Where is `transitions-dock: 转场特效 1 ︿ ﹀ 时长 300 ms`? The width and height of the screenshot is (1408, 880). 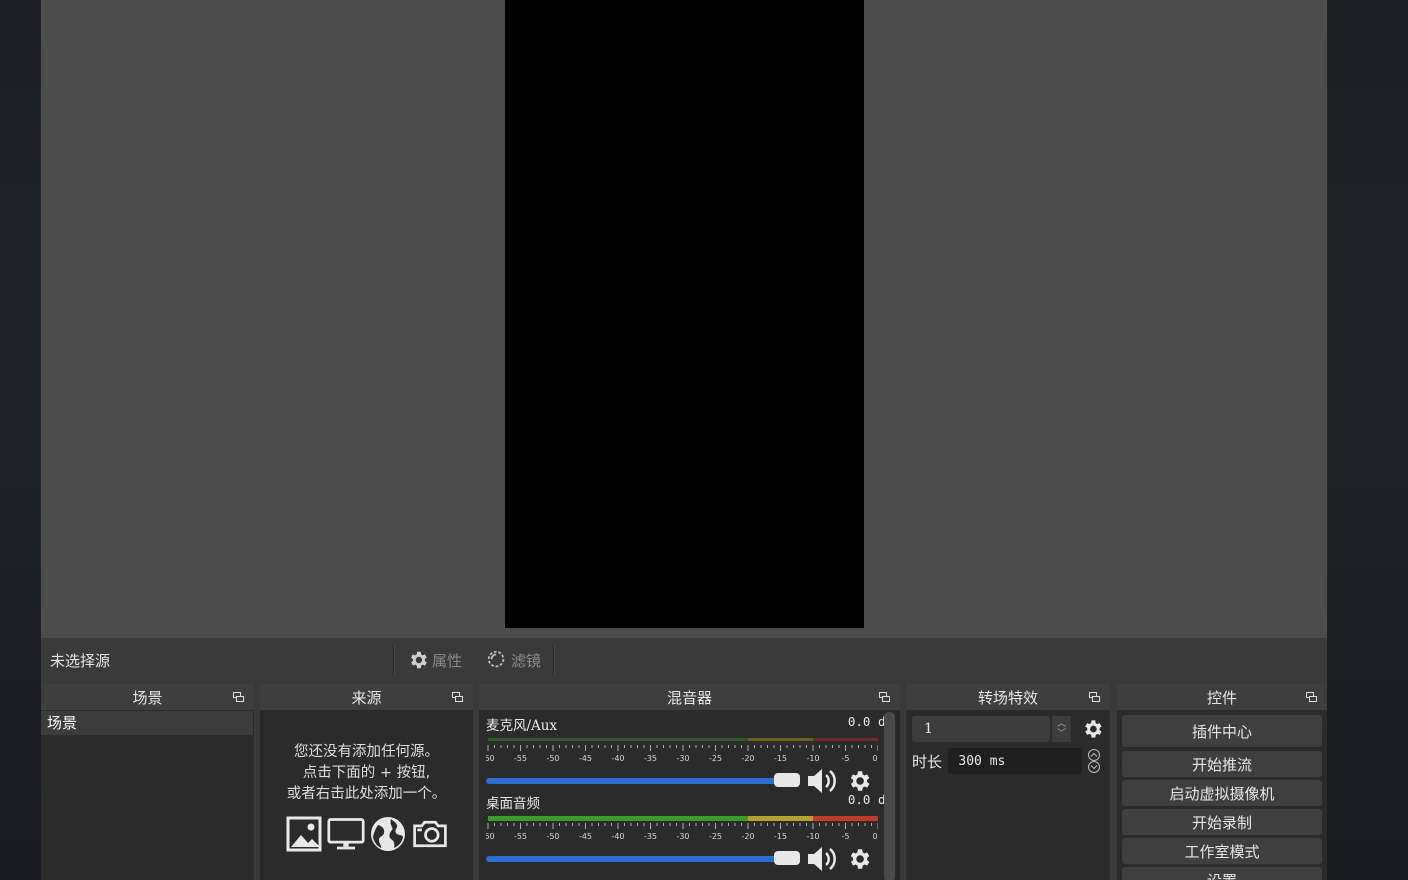
transitions-dock: 转场特效 1 ︿ ﹀ 时长 300 ms is located at coordinates (1008, 782).